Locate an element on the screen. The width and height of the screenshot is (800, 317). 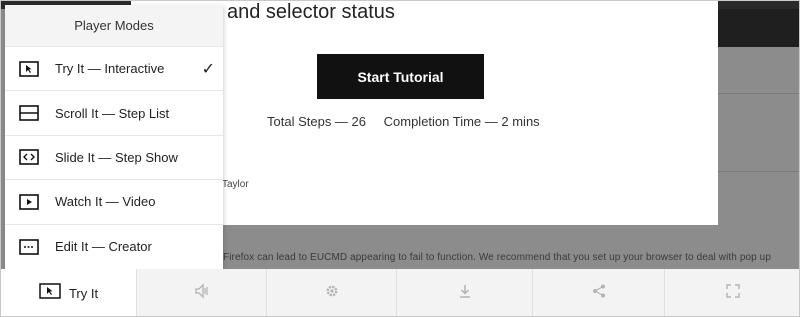
checkmark-icon: ✓ is located at coordinates (208, 69).